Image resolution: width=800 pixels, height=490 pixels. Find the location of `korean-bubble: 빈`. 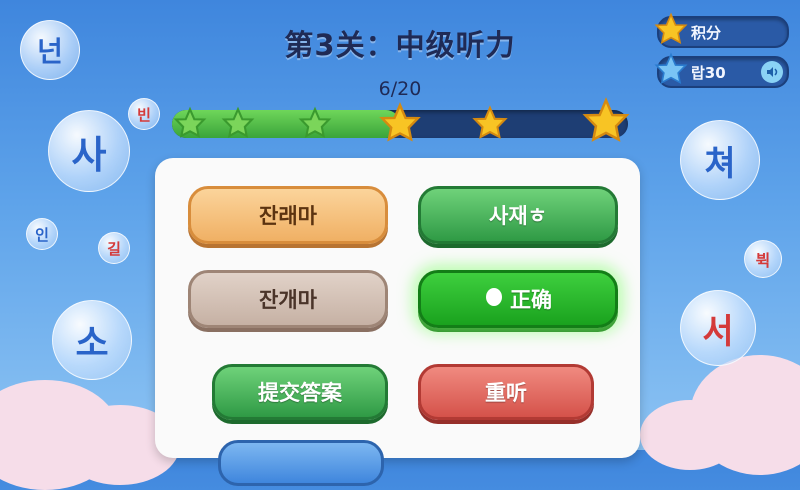

korean-bubble: 빈 is located at coordinates (144, 114).